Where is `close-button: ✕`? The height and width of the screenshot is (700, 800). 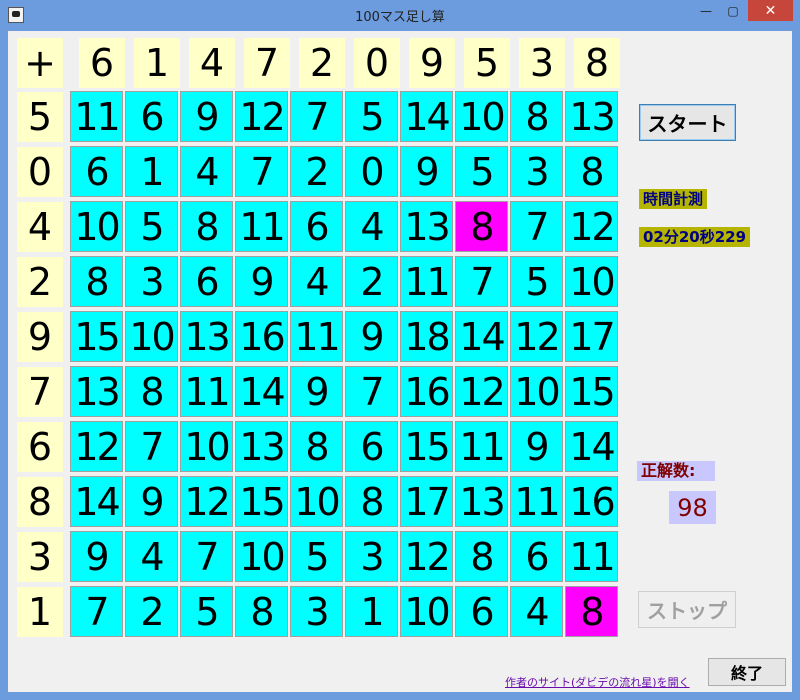
close-button: ✕ is located at coordinates (770, 10).